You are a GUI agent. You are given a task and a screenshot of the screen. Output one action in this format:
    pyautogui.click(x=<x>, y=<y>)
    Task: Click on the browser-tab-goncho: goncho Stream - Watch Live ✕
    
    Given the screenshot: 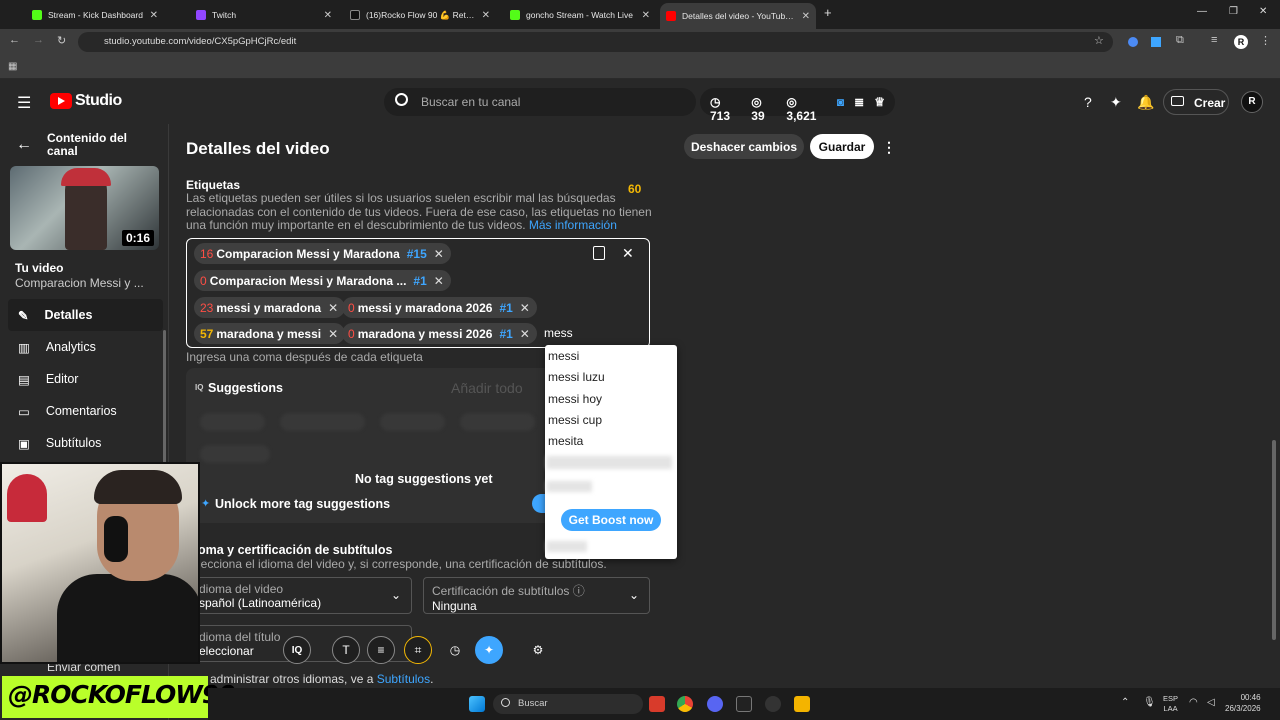 What is the action you would take?
    pyautogui.click(x=580, y=15)
    